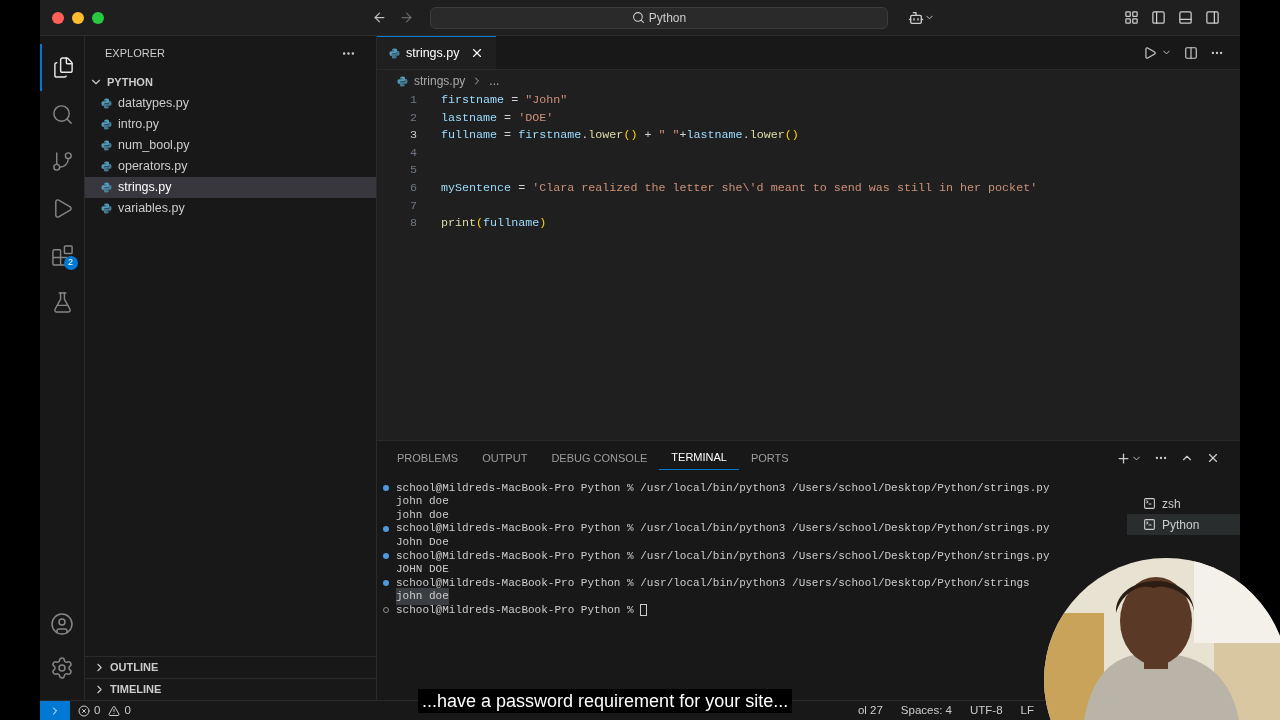 This screenshot has width=1280, height=720. Describe the element at coordinates (413, 171) in the screenshot. I see `line-number: 5` at that location.